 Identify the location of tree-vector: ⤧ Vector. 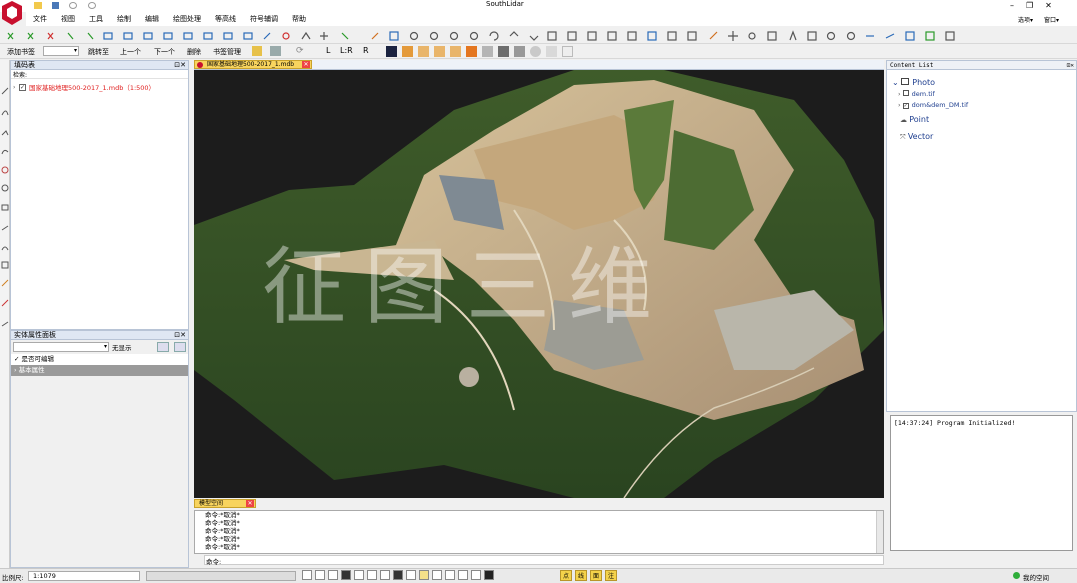
(984, 138).